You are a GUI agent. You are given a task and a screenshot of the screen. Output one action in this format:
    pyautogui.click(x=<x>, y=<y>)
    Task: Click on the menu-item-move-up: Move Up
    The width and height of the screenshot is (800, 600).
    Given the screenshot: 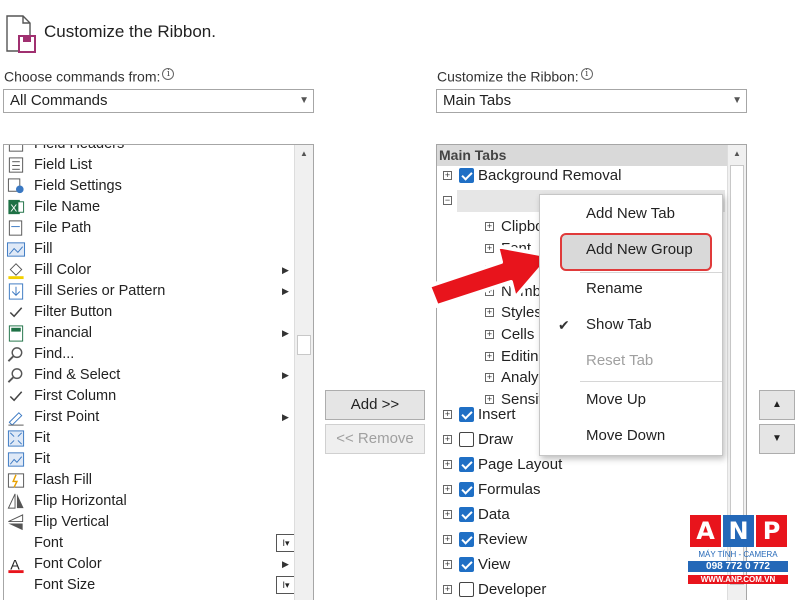 What is the action you would take?
    pyautogui.click(x=631, y=400)
    